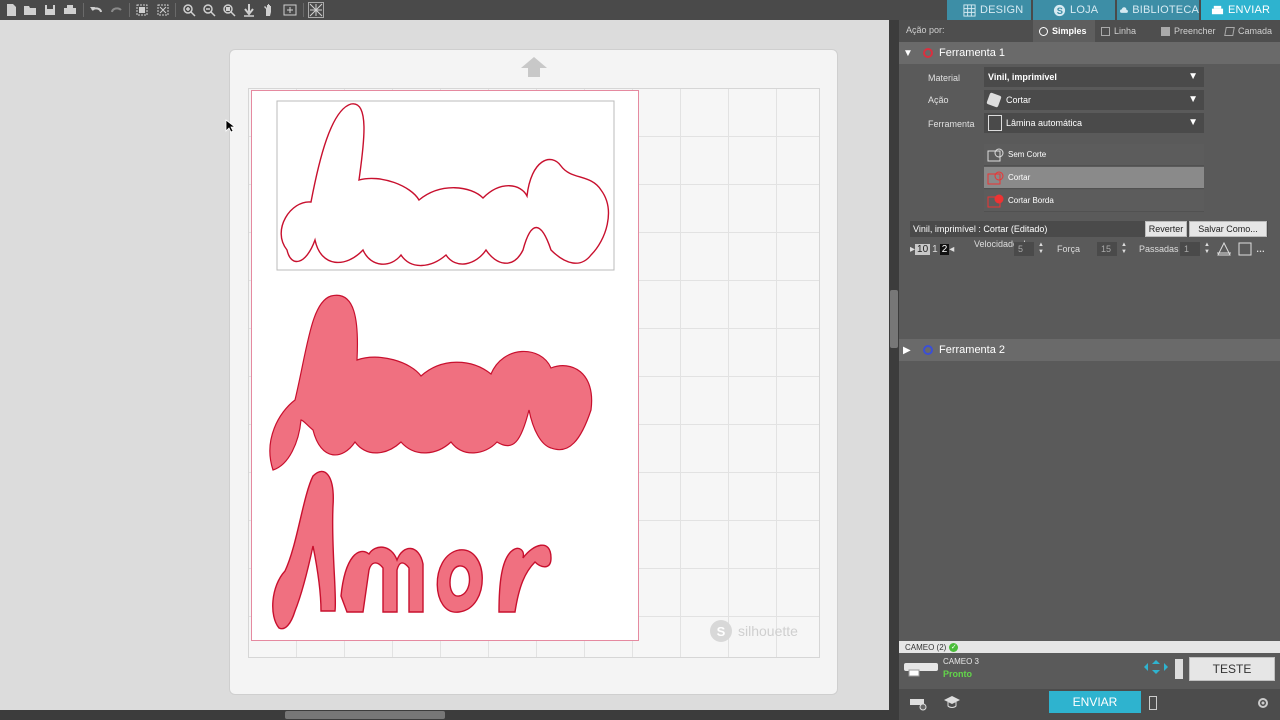 The height and width of the screenshot is (720, 1280). I want to click on grid-icon, so click(969, 10).